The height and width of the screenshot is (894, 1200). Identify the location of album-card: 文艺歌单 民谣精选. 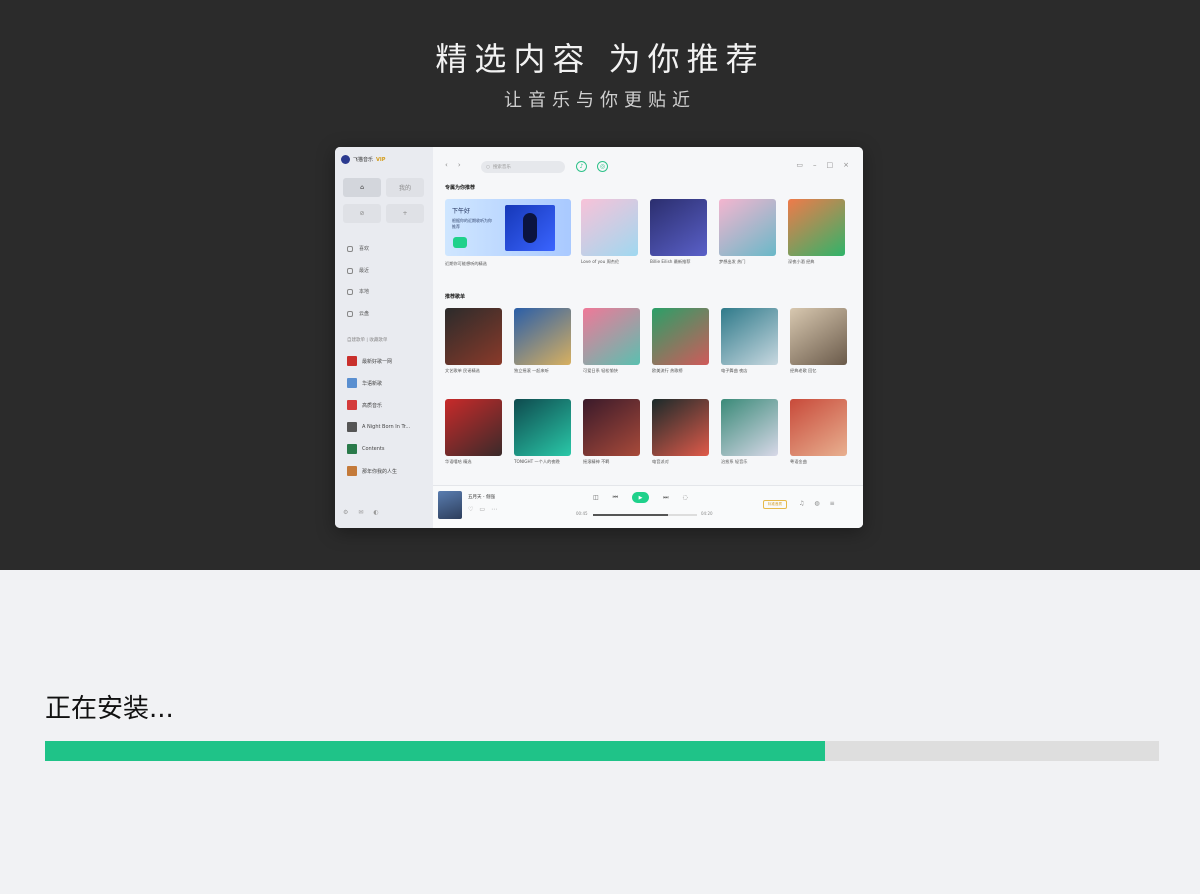
(473, 344).